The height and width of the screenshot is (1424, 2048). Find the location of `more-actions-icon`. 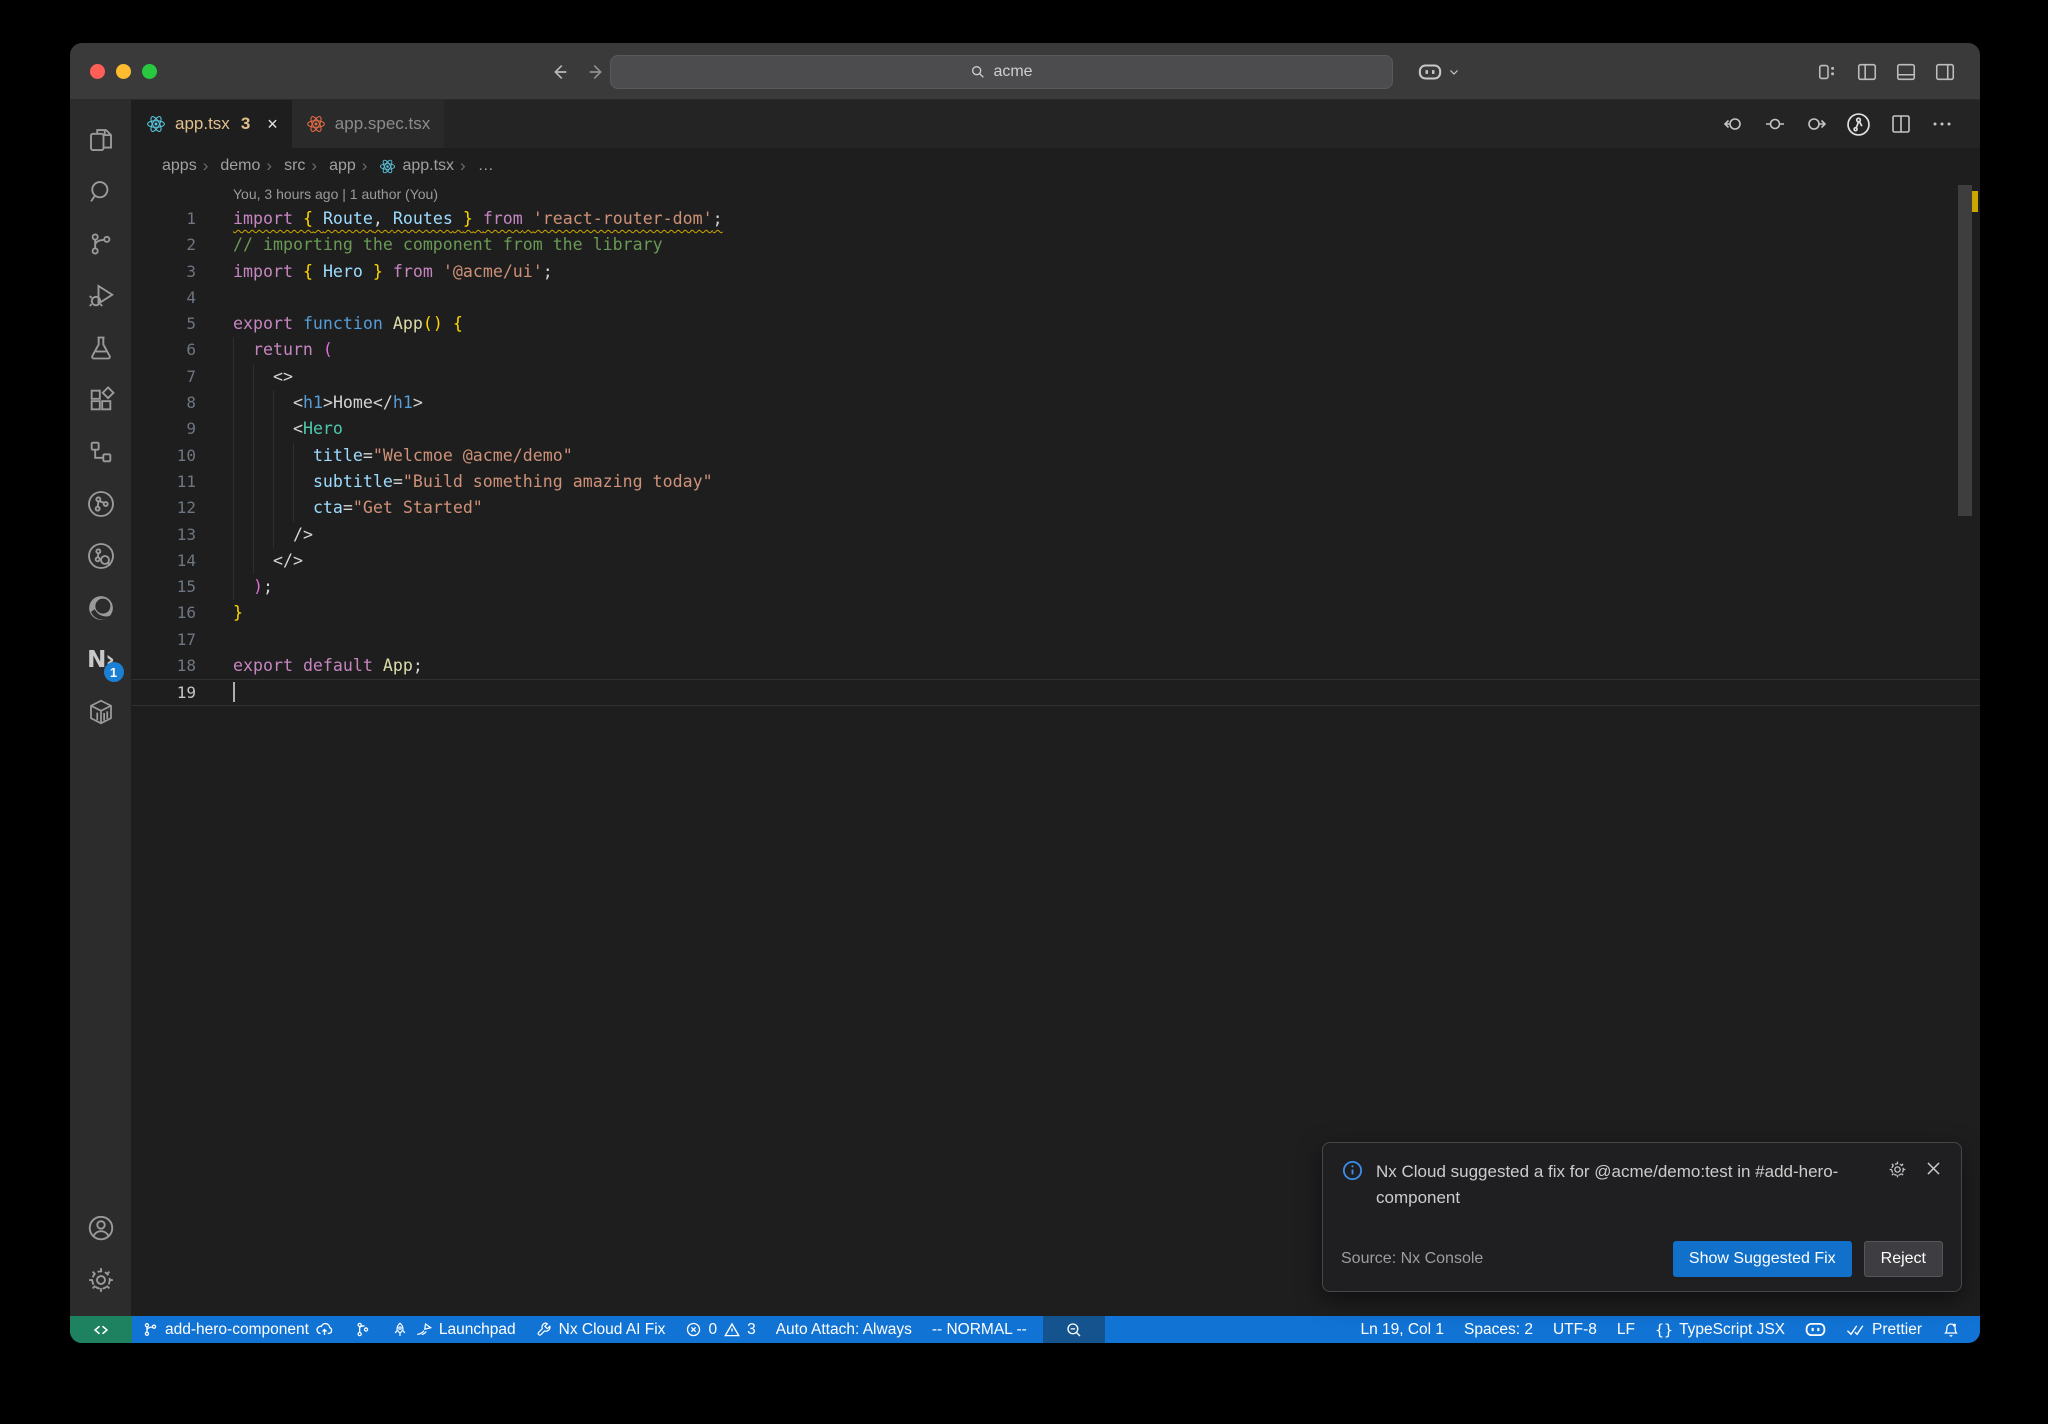

more-actions-icon is located at coordinates (1942, 124).